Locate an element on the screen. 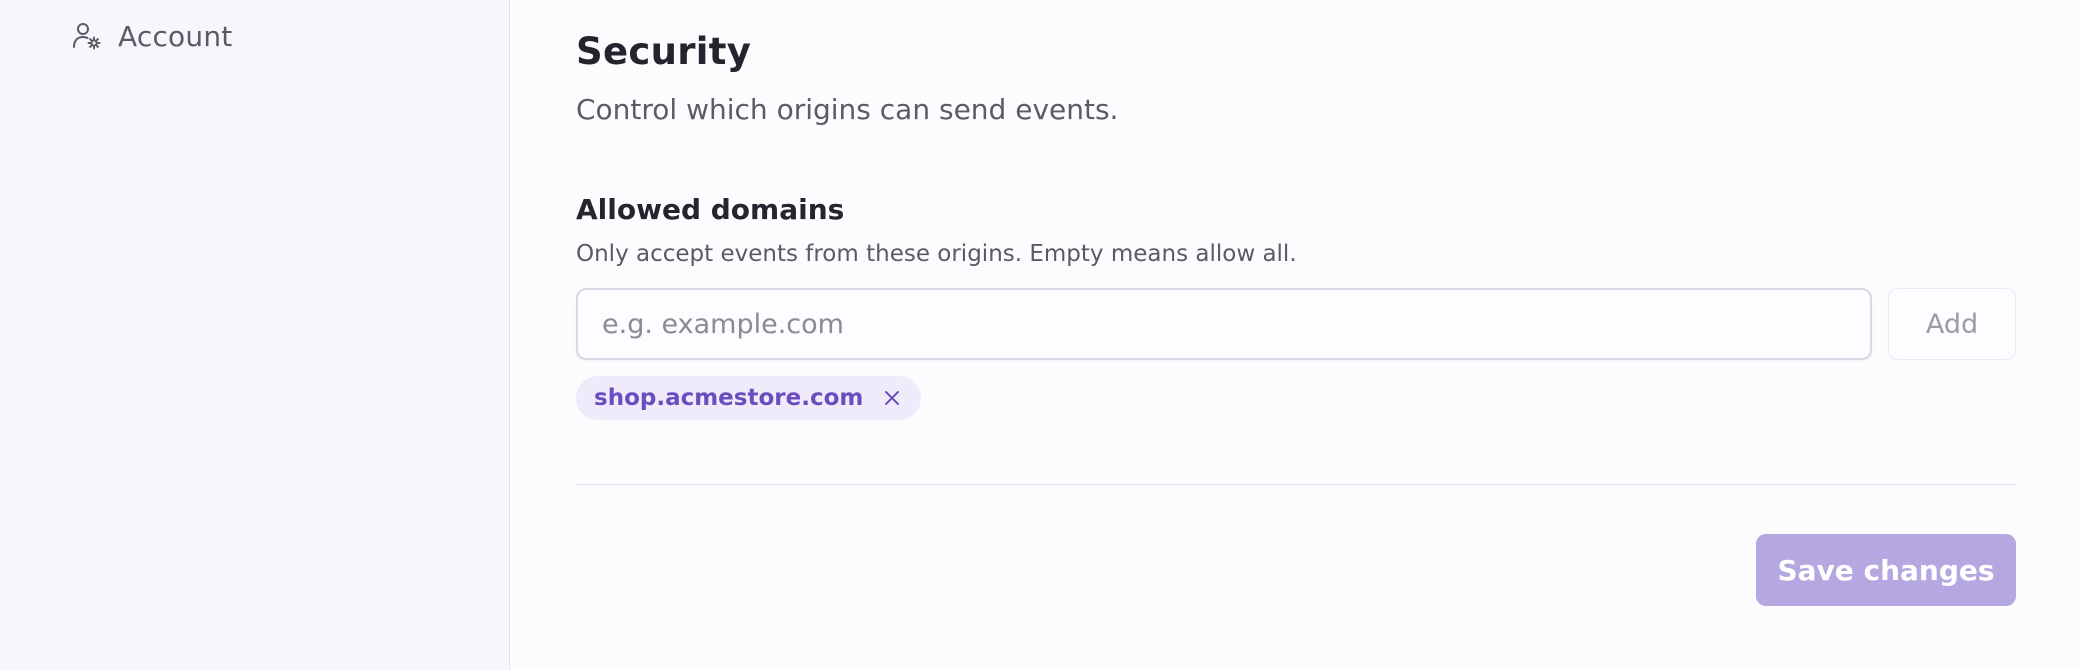  add-domain-button: Add is located at coordinates (1952, 324).